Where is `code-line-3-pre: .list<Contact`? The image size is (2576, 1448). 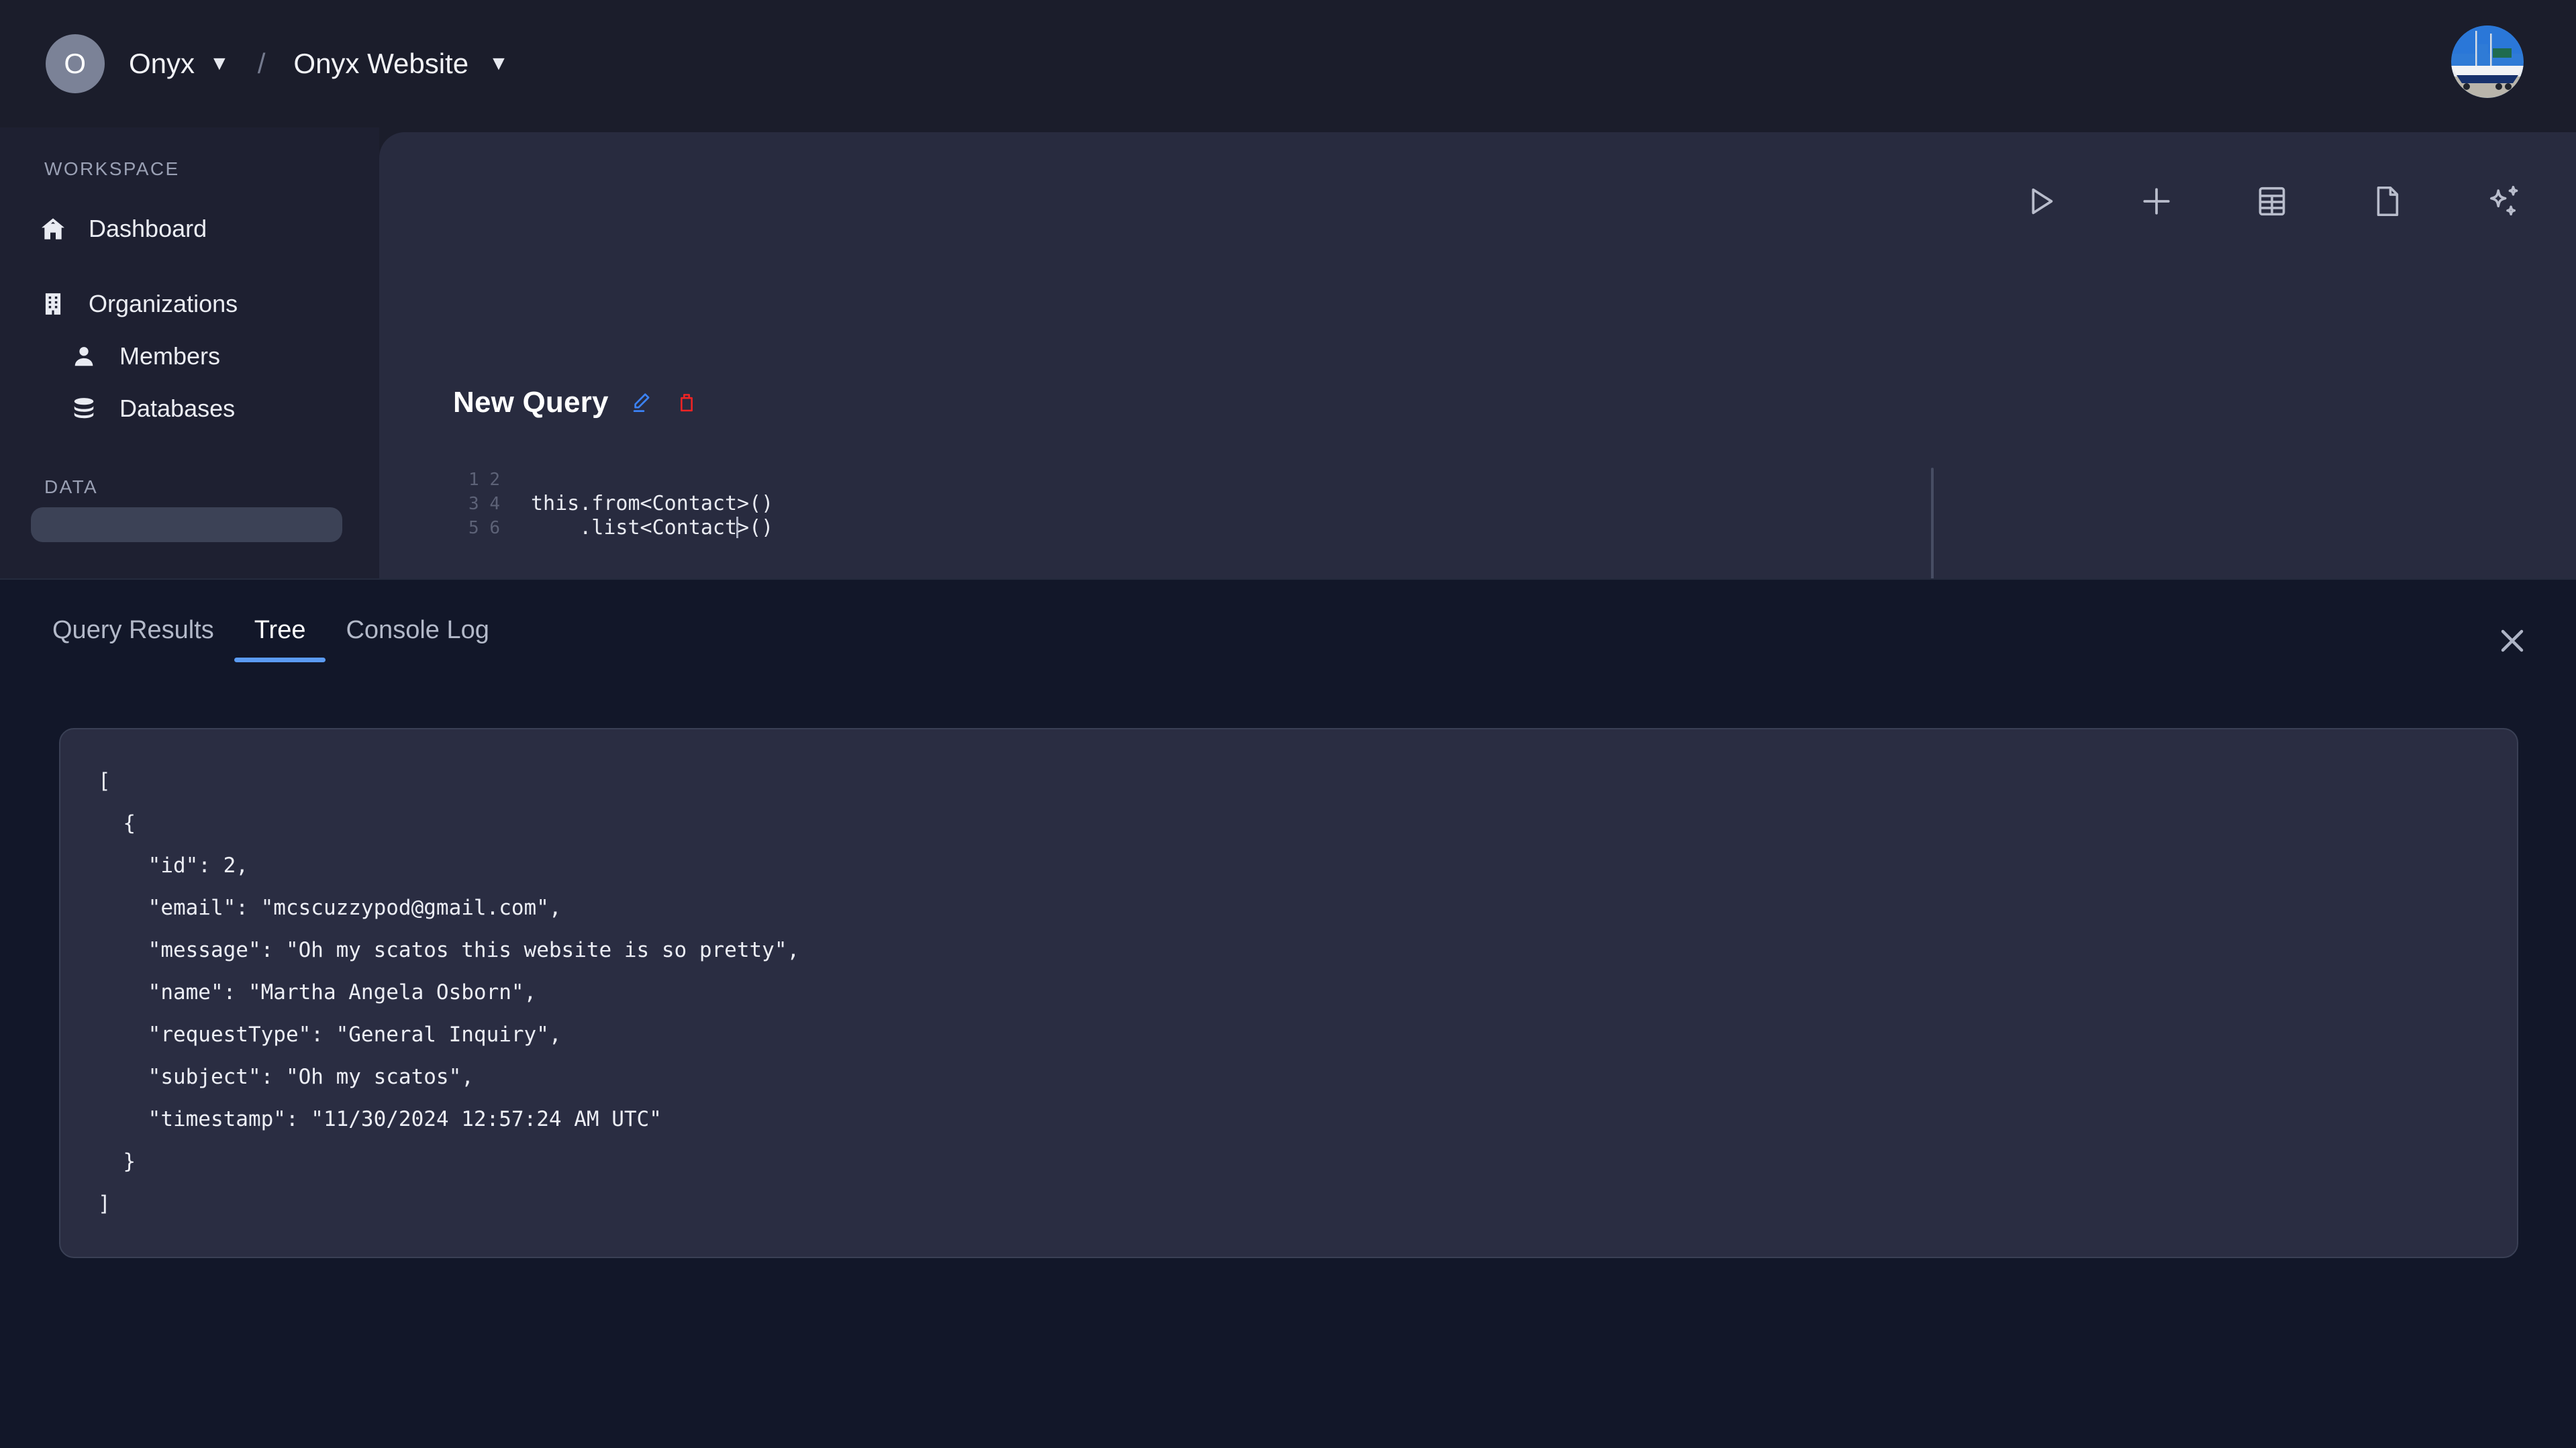
code-line-3-pre: .list<Contact is located at coordinates (634, 527).